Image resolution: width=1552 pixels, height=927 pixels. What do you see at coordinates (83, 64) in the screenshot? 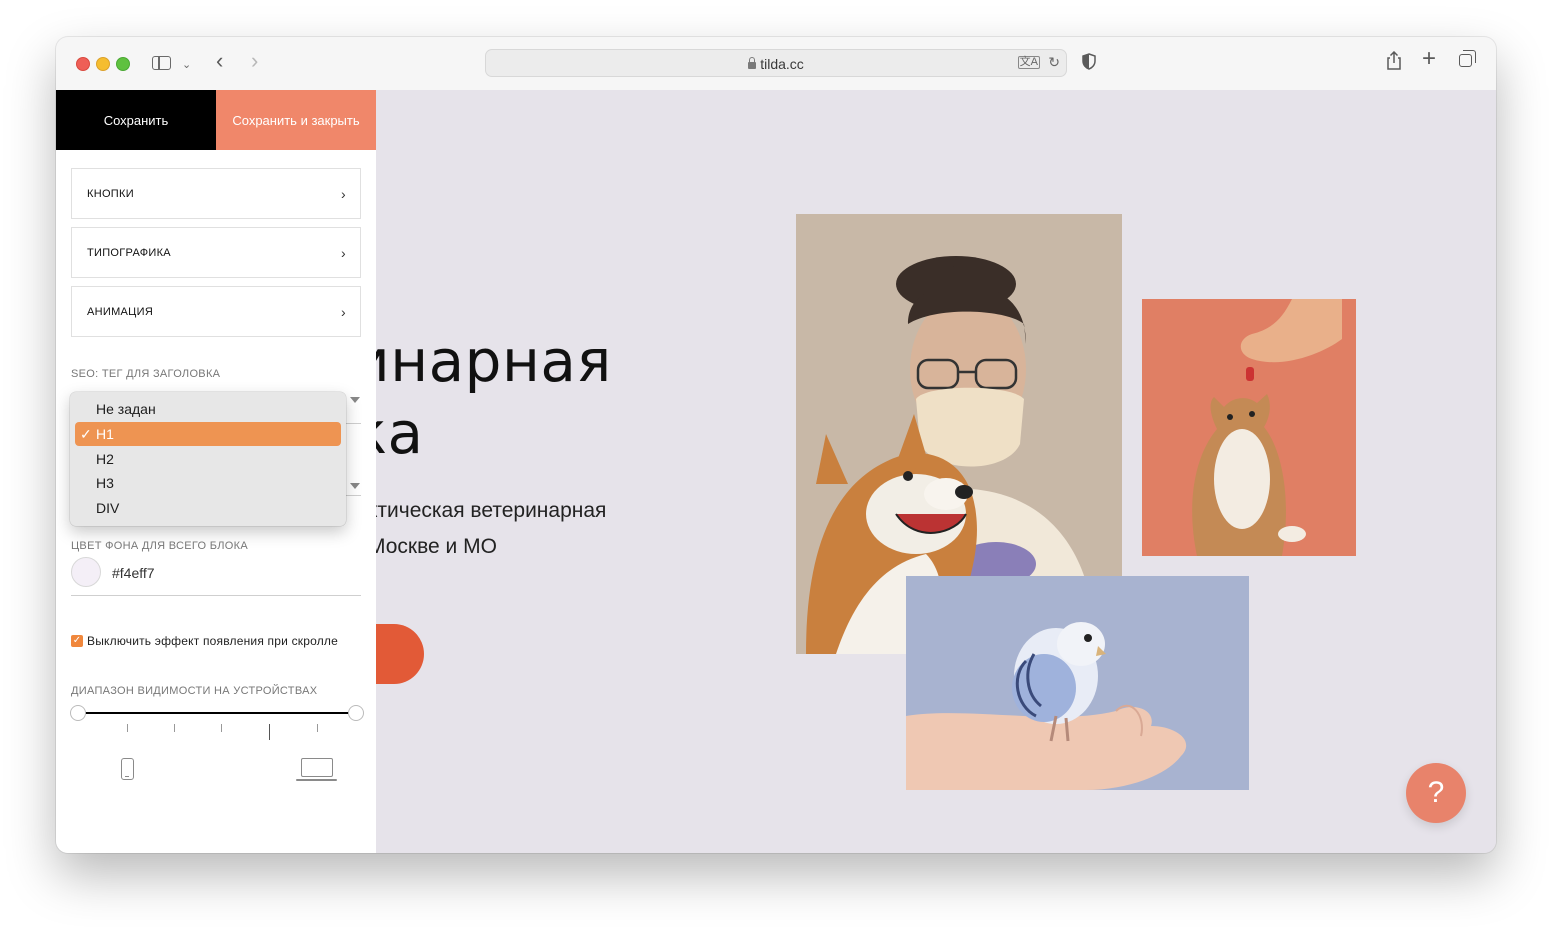
I see `close-window-button` at bounding box center [83, 64].